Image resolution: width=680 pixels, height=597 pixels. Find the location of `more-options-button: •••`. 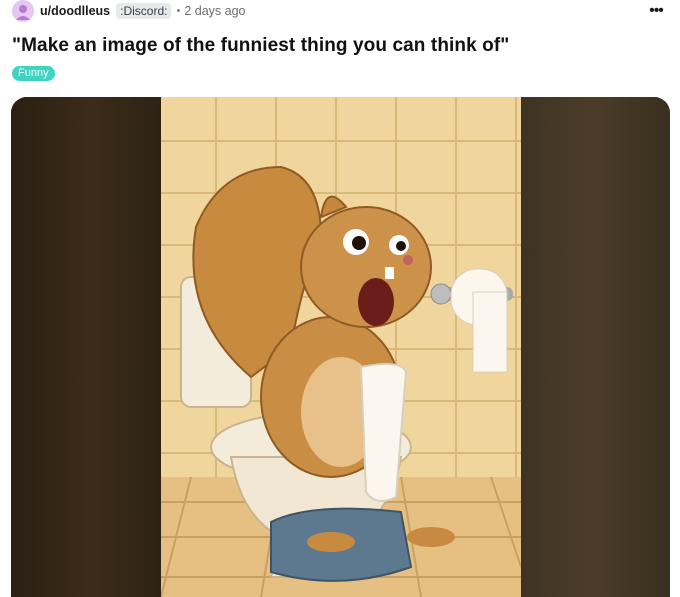

more-options-button: ••• is located at coordinates (656, 11).